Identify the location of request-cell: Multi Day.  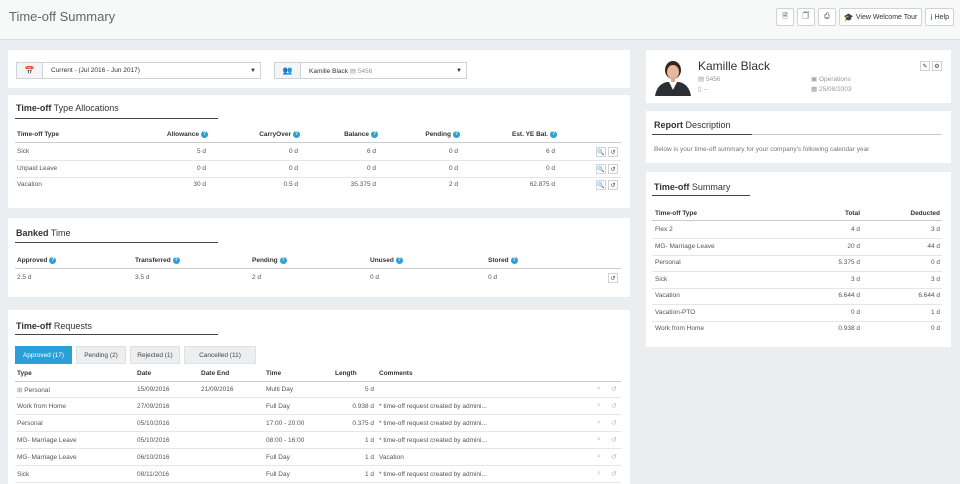
(280, 389).